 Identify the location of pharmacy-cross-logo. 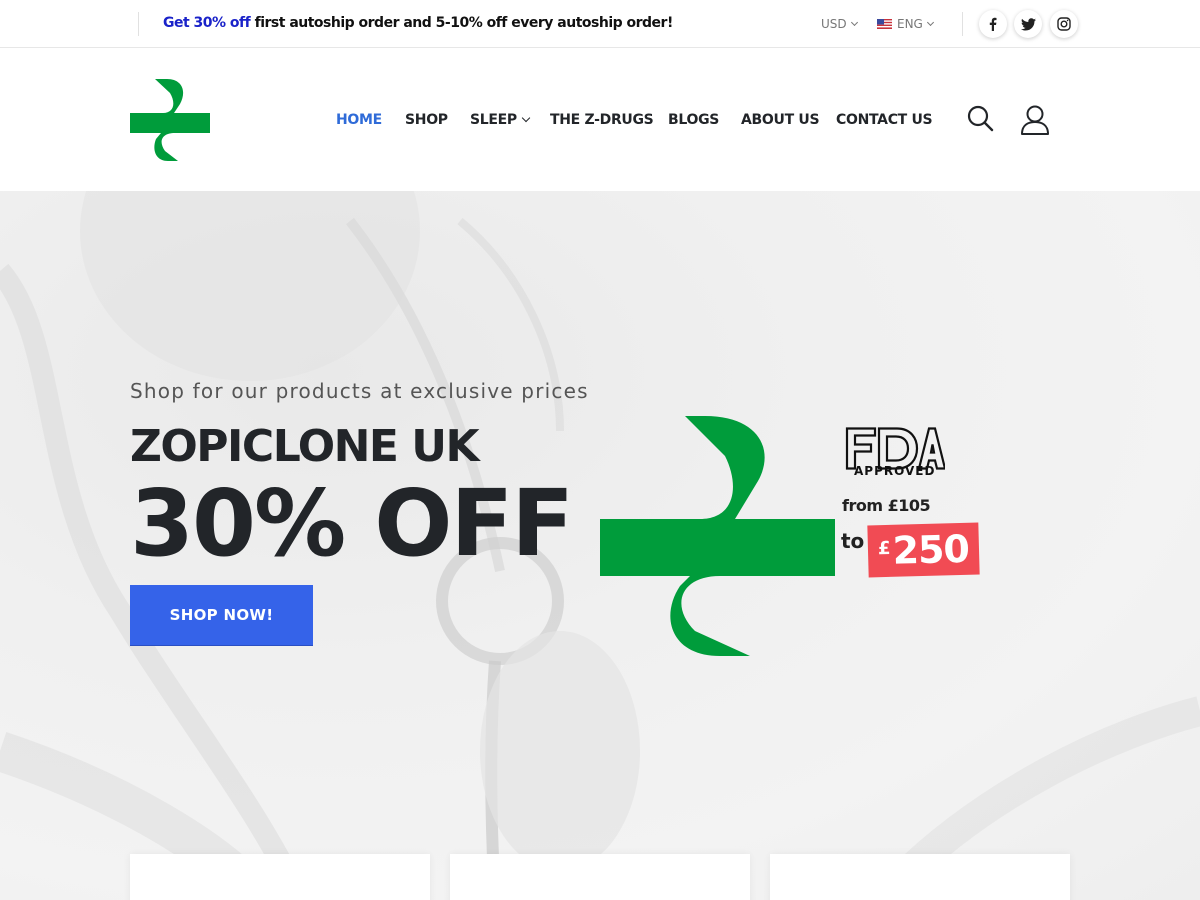
(717, 536).